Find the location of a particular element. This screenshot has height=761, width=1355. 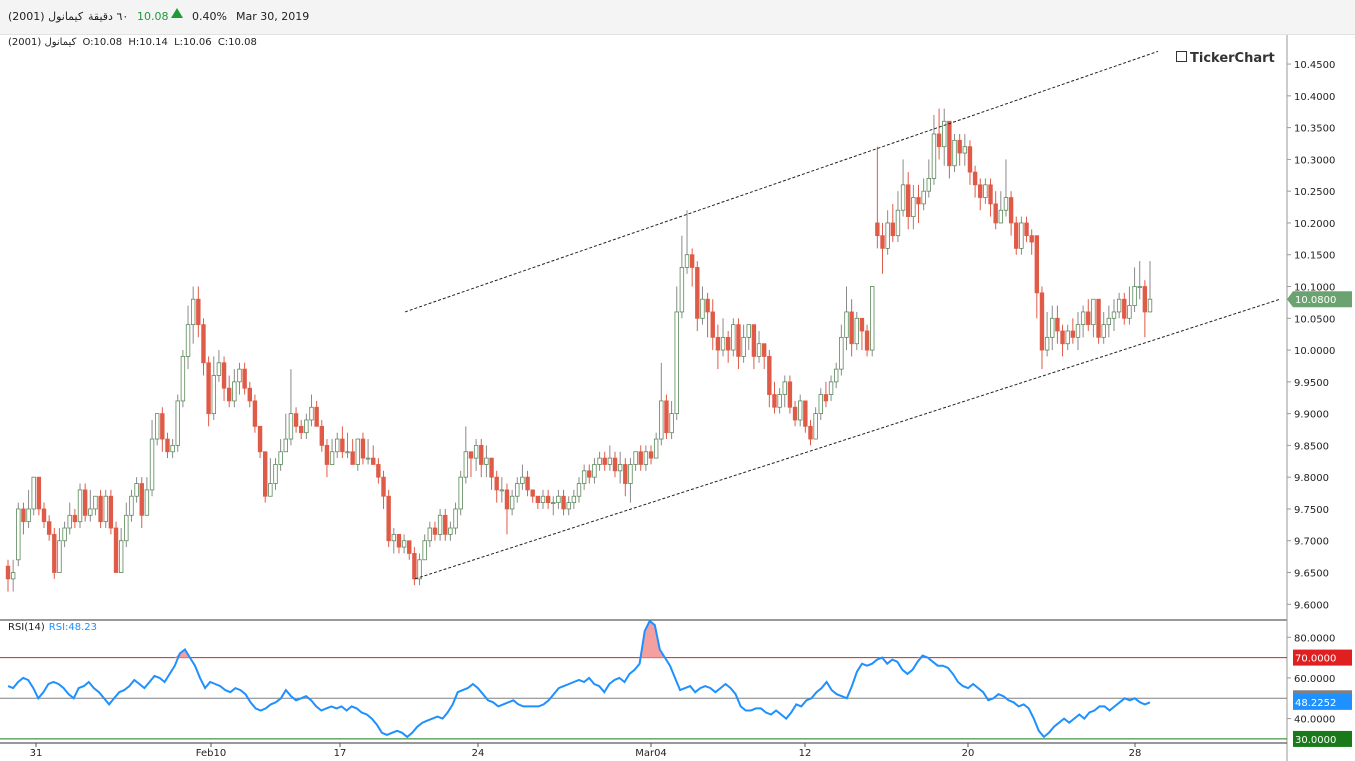

price-tick-label: 9.9000 is located at coordinates (1311, 415).